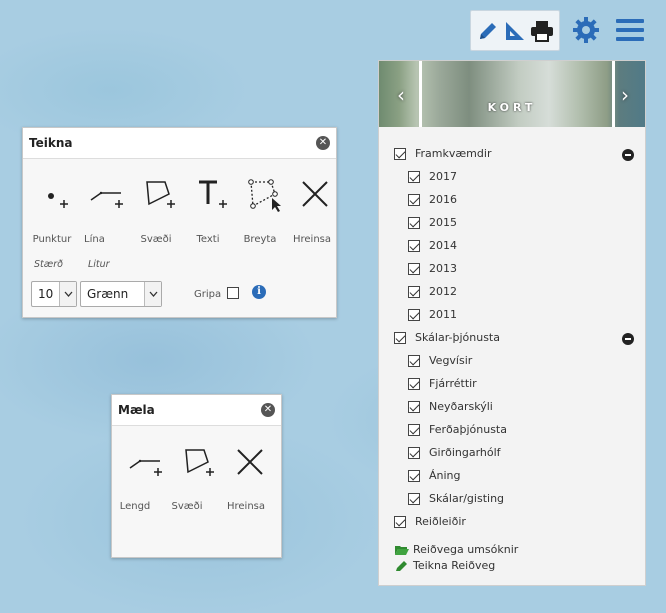 This screenshot has height=613, width=666. What do you see at coordinates (108, 294) in the screenshot?
I see `color-value: Grænn` at bounding box center [108, 294].